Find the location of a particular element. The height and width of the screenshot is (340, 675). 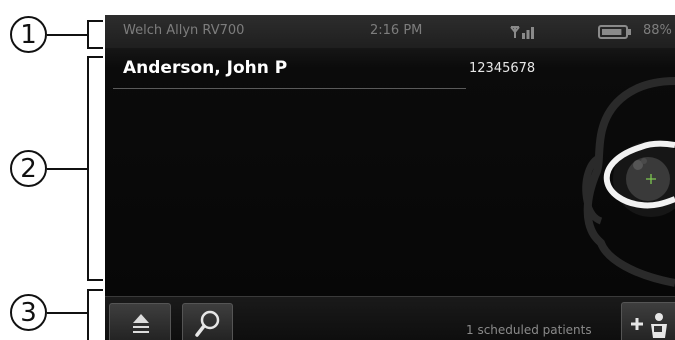

callout-2: 2 is located at coordinates (28, 168).